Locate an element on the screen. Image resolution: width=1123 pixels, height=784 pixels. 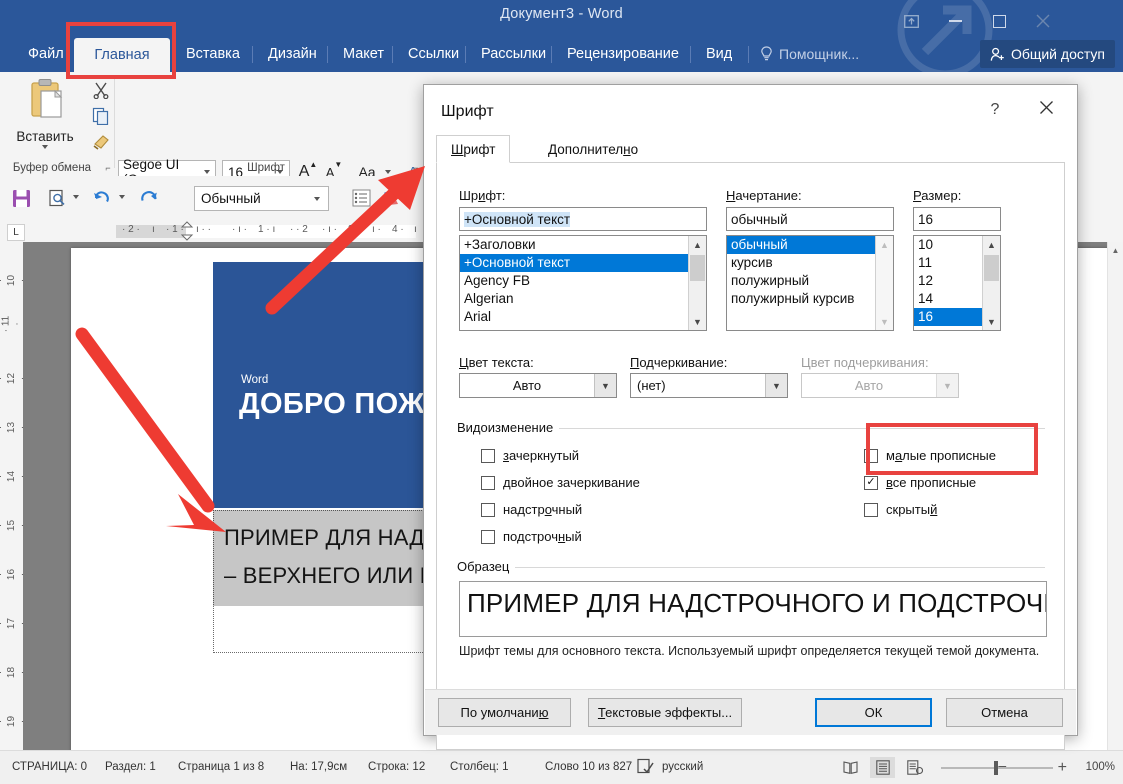
style-caret-icon is located at coordinates (317, 198).